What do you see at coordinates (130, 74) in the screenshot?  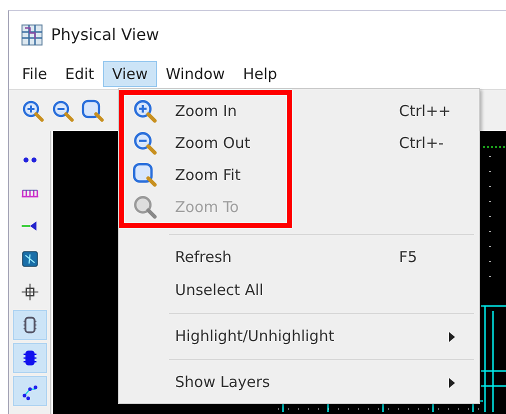 I see `menu-item: View` at bounding box center [130, 74].